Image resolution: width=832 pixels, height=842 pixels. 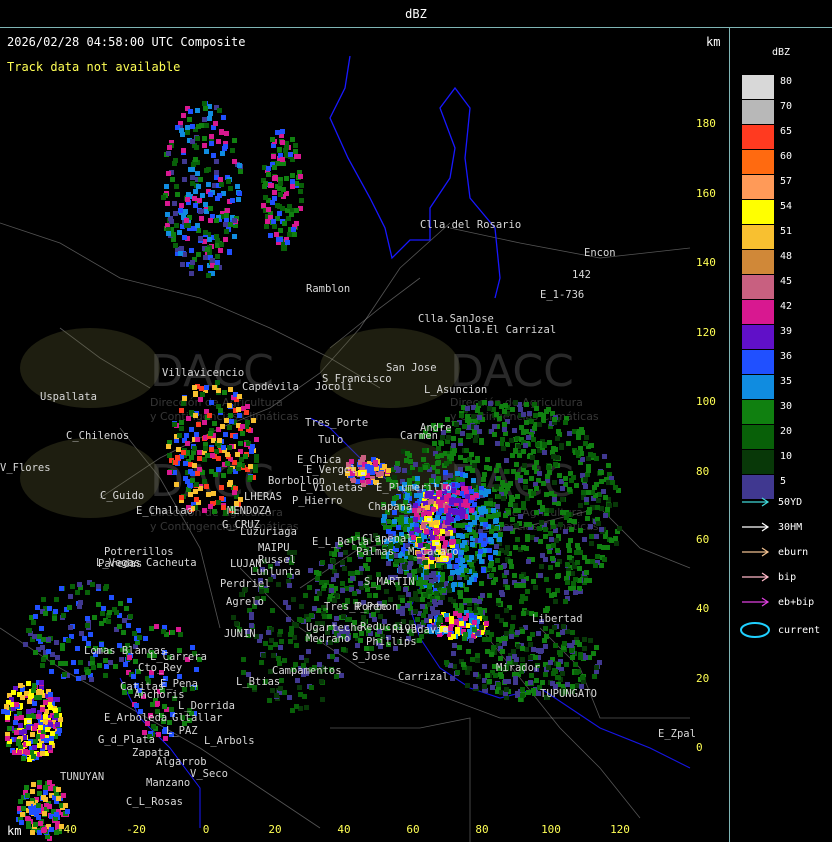 What do you see at coordinates (456, 390) in the screenshot?
I see `place-label: L_Asuncion` at bounding box center [456, 390].